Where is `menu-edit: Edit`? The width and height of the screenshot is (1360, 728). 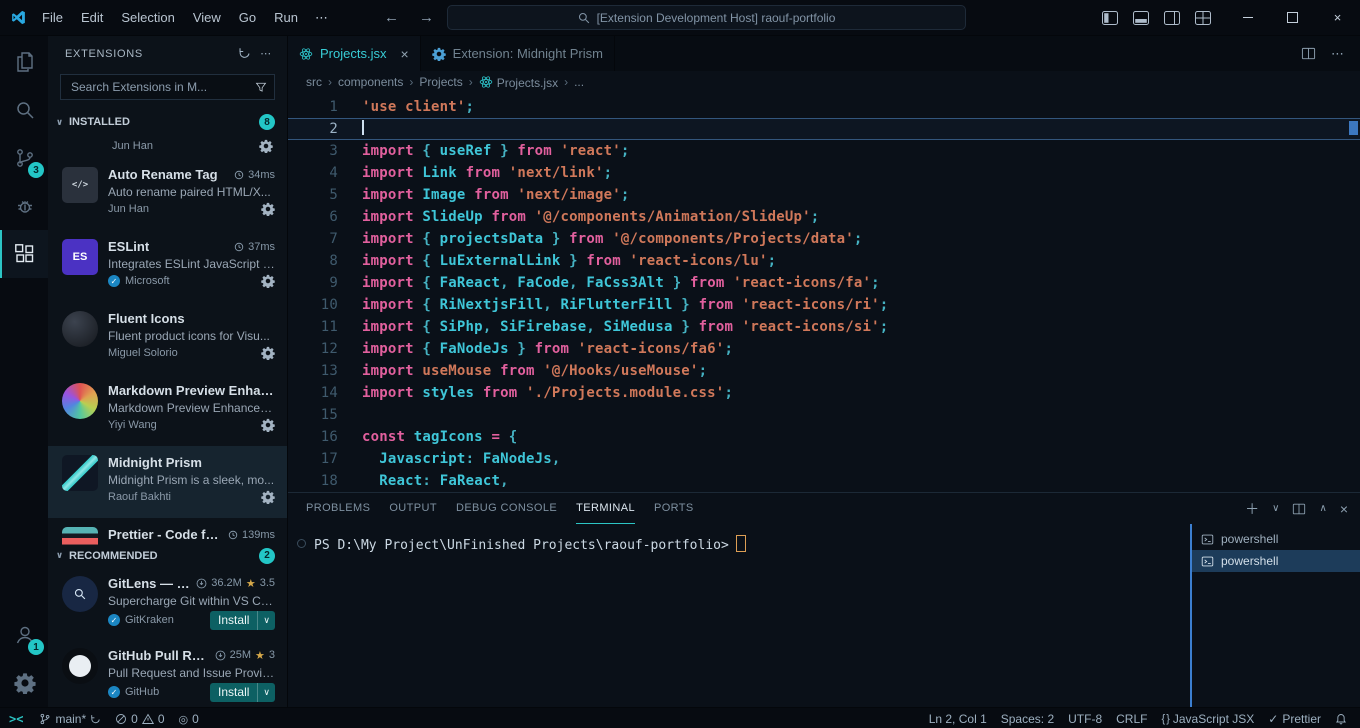 menu-edit: Edit is located at coordinates (92, 17).